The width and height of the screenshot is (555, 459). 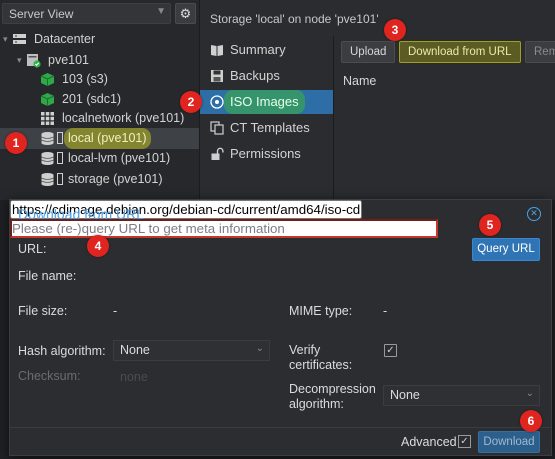 I want to click on tree-item-vm: 201 (sdc1), so click(x=99, y=99).